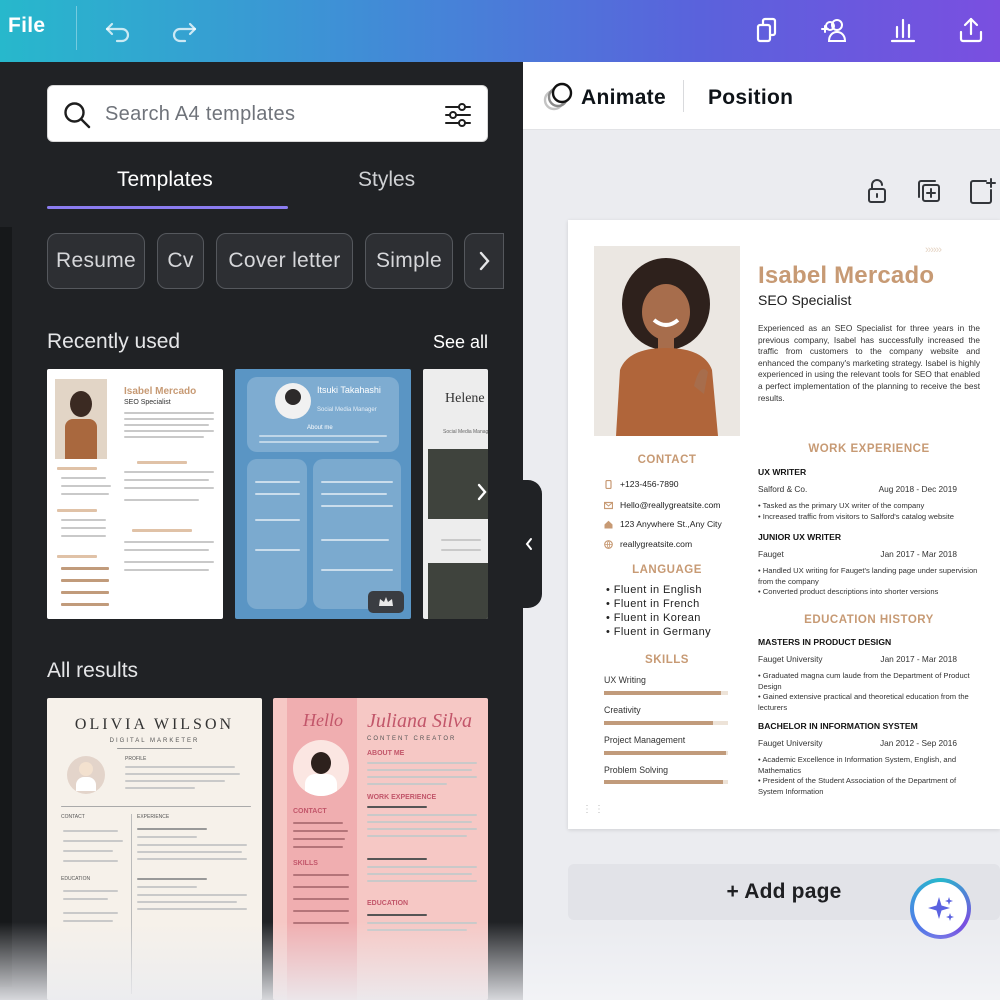 This screenshot has width=1000, height=1000. Describe the element at coordinates (971, 30) in the screenshot. I see `share-upload-icon` at that location.